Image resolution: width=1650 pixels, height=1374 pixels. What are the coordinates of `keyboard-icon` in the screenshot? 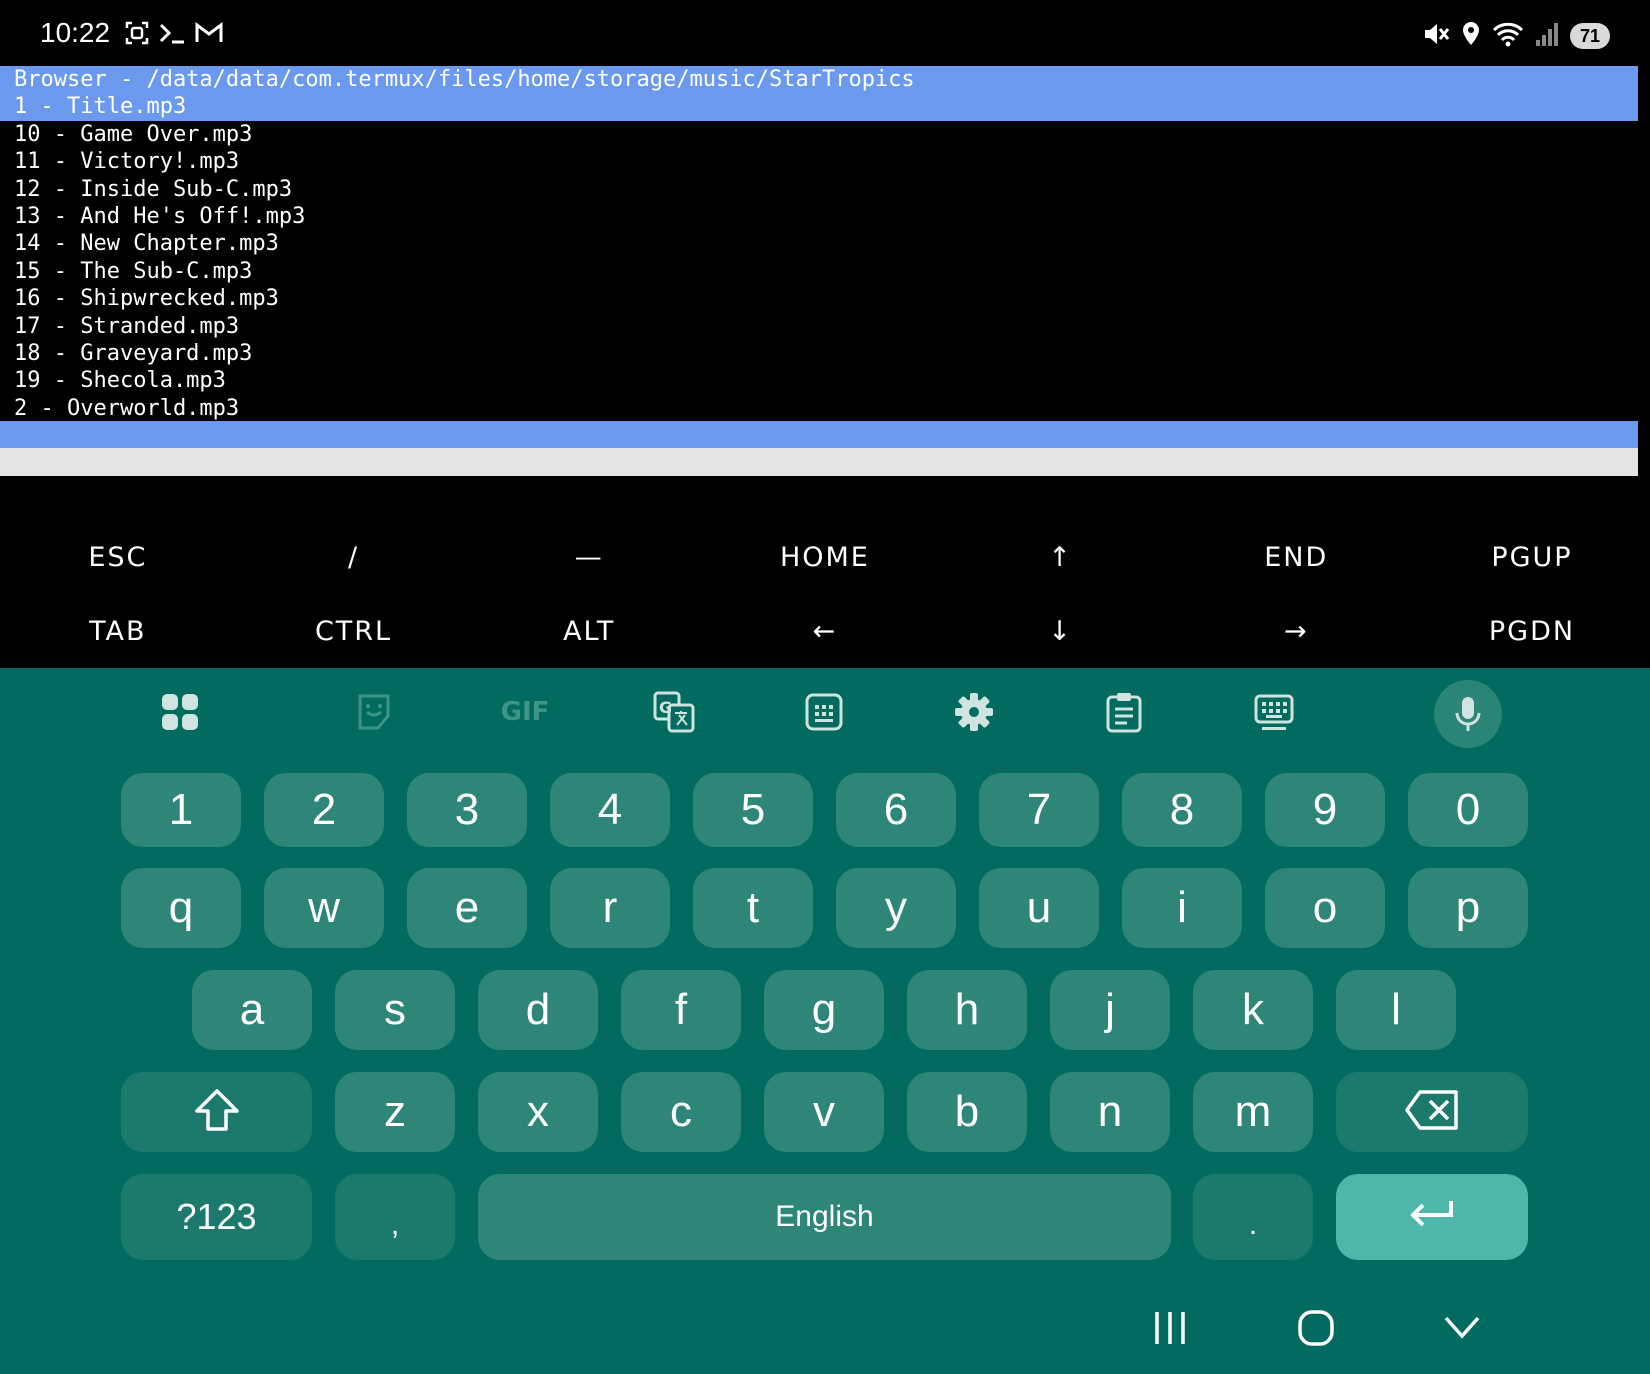 It's located at (1274, 712).